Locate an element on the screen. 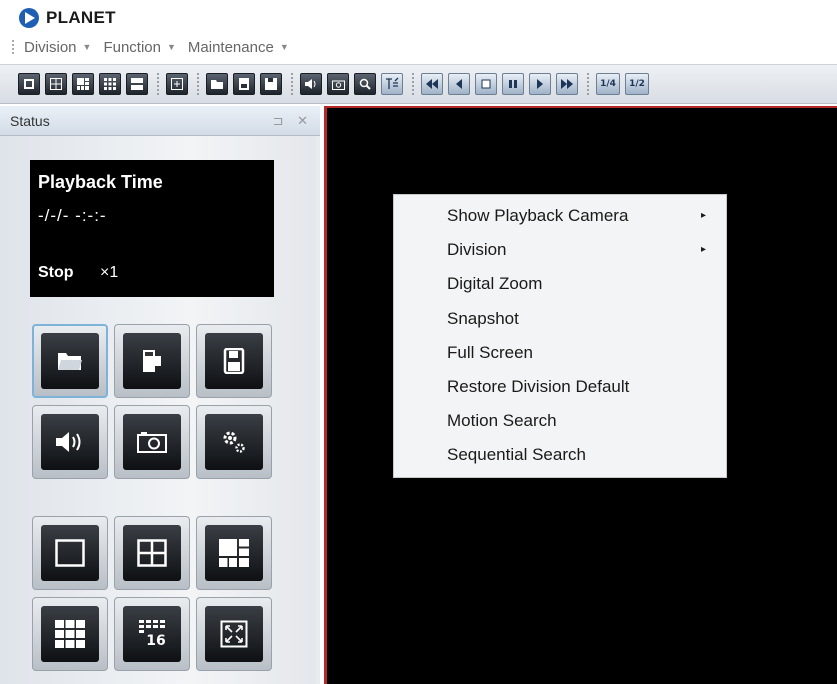  camera-snapshot-button is located at coordinates (152, 442).